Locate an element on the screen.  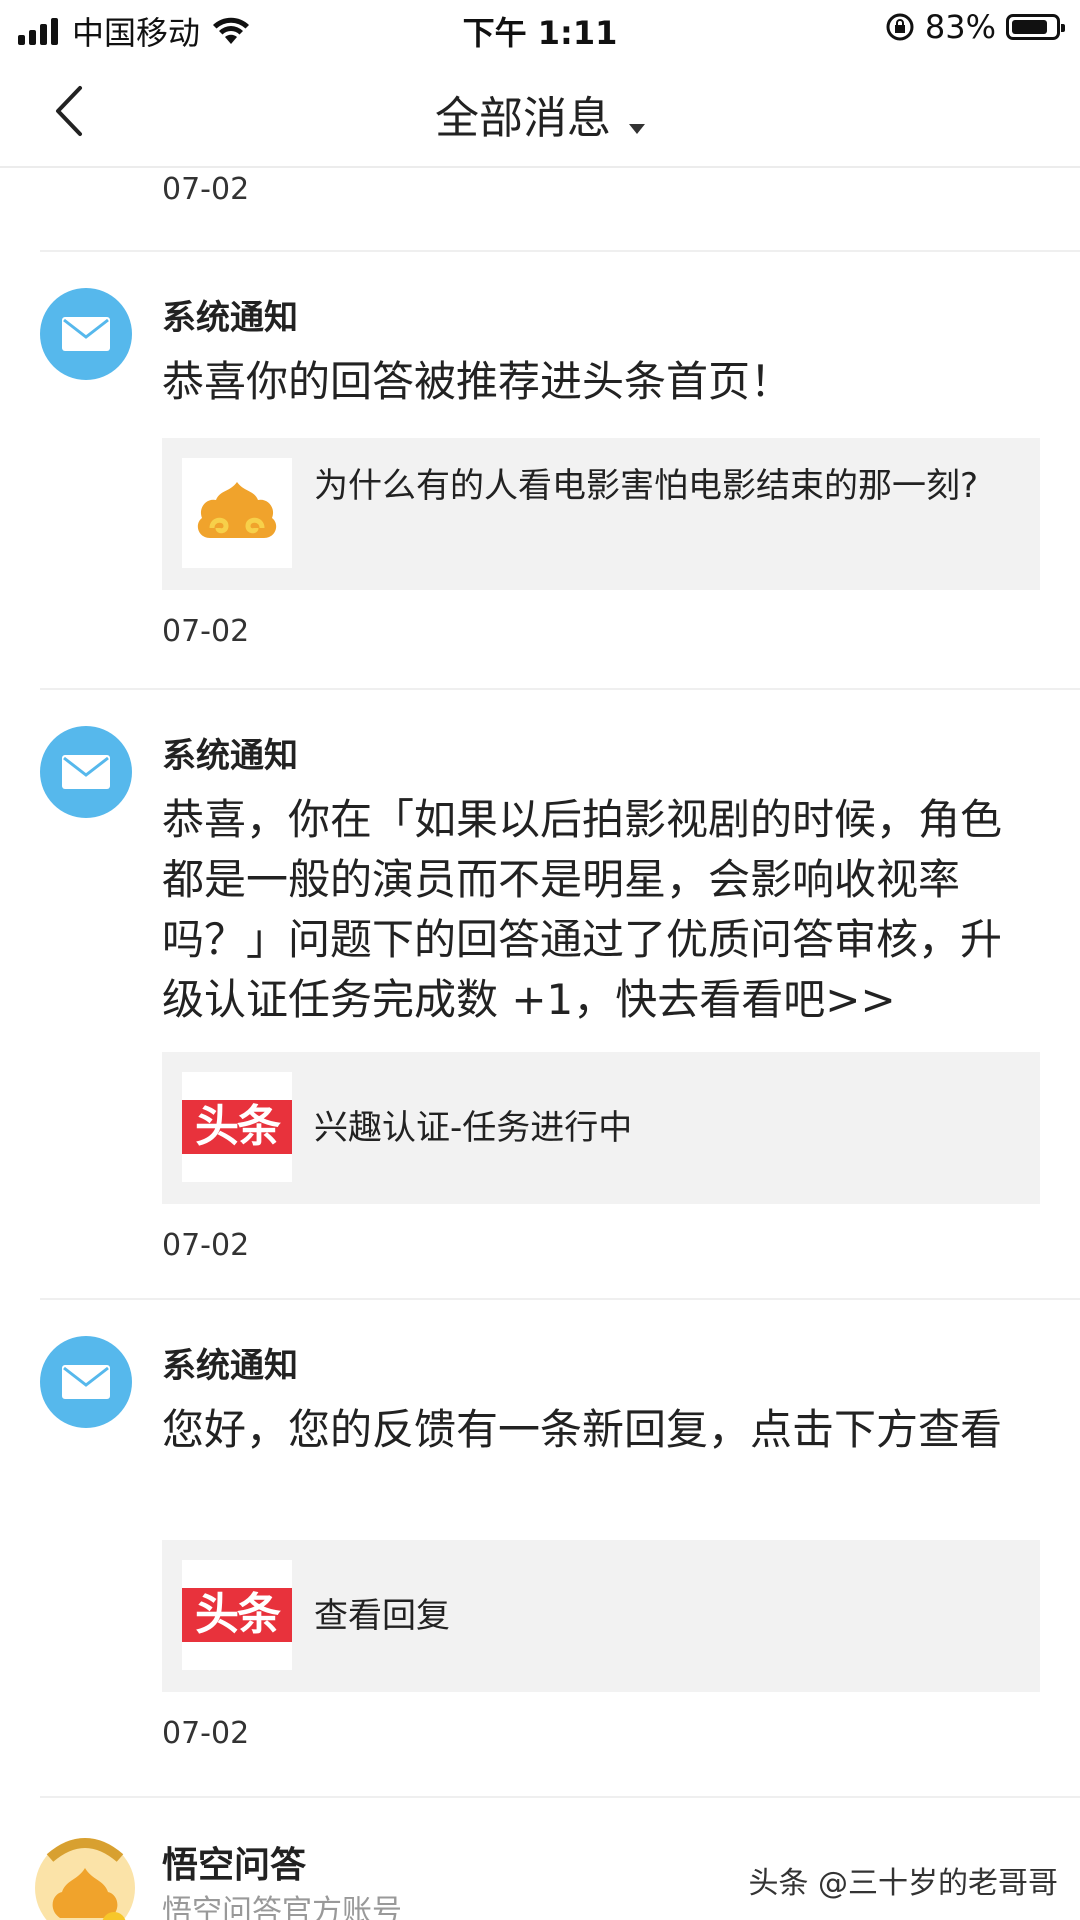
message-filter-dropdown: 全部消息 is located at coordinates (540, 114).